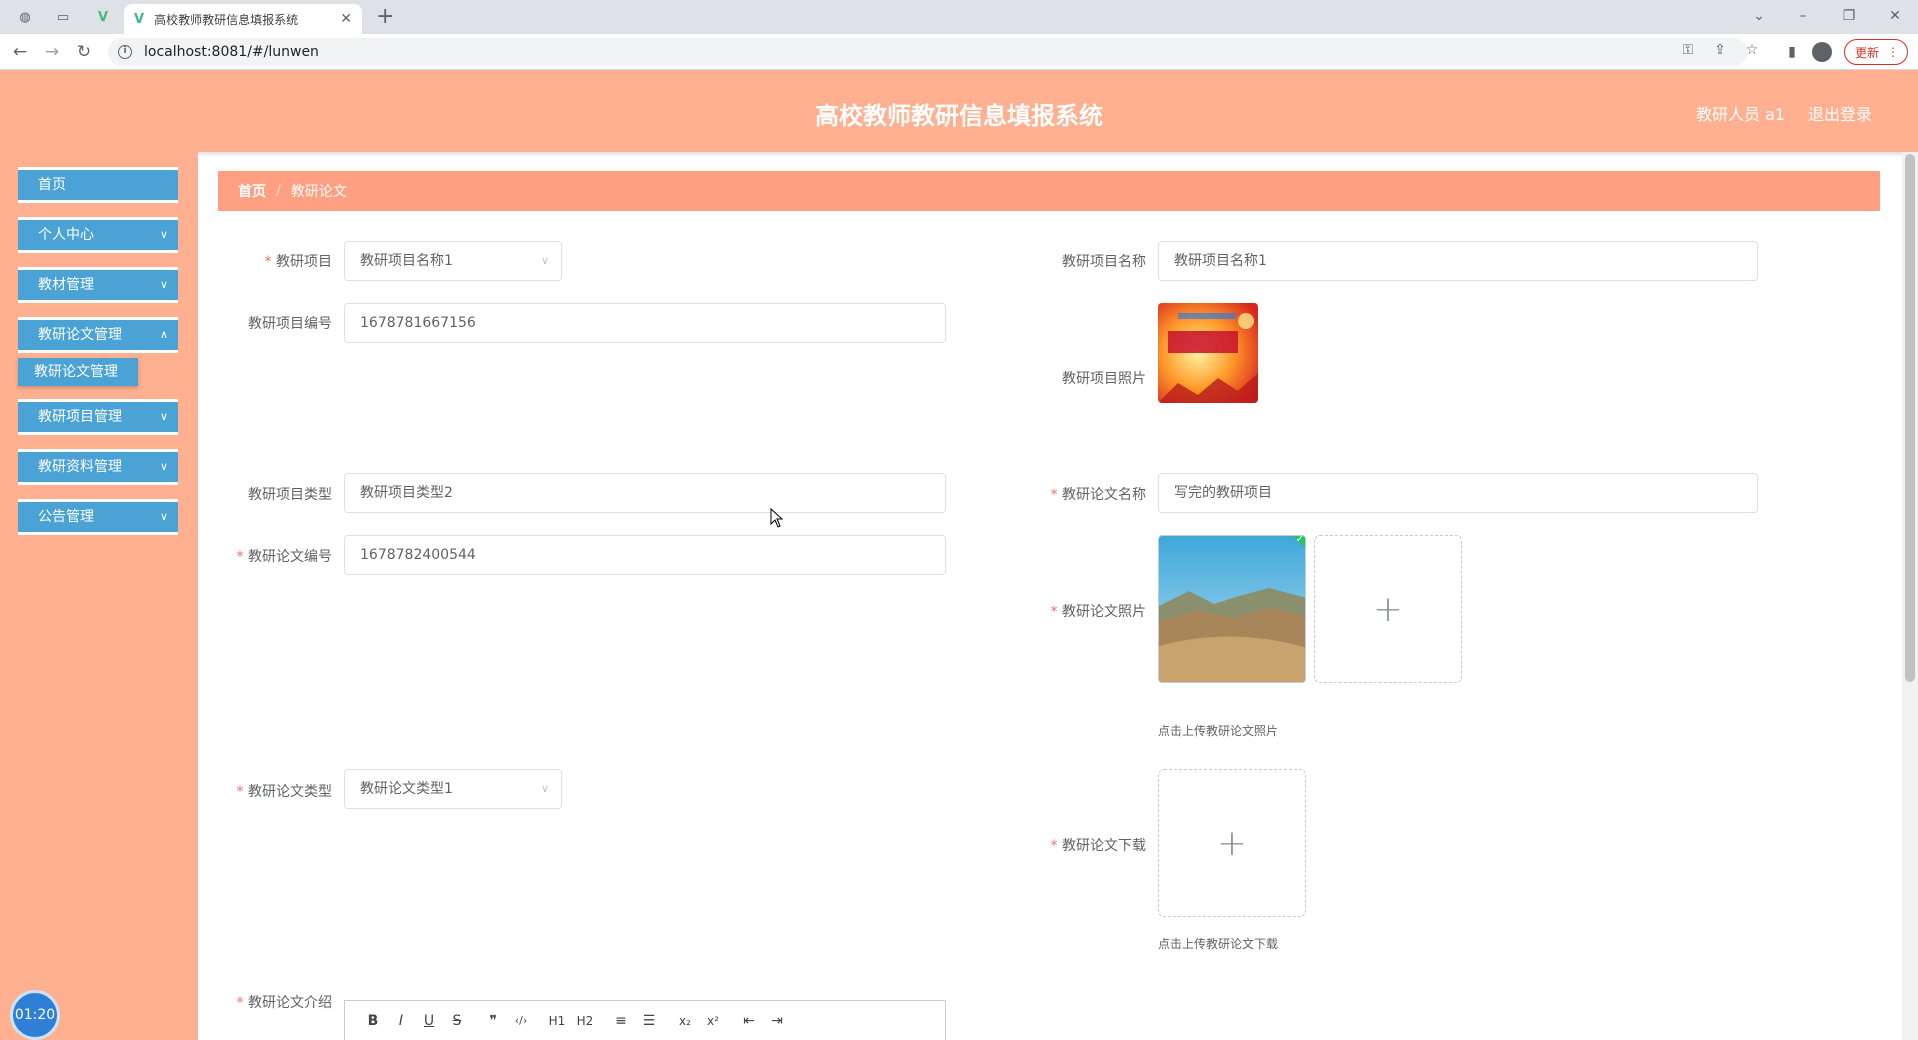  Describe the element at coordinates (1893, 52) in the screenshot. I see `more-icon: ⋮` at that location.